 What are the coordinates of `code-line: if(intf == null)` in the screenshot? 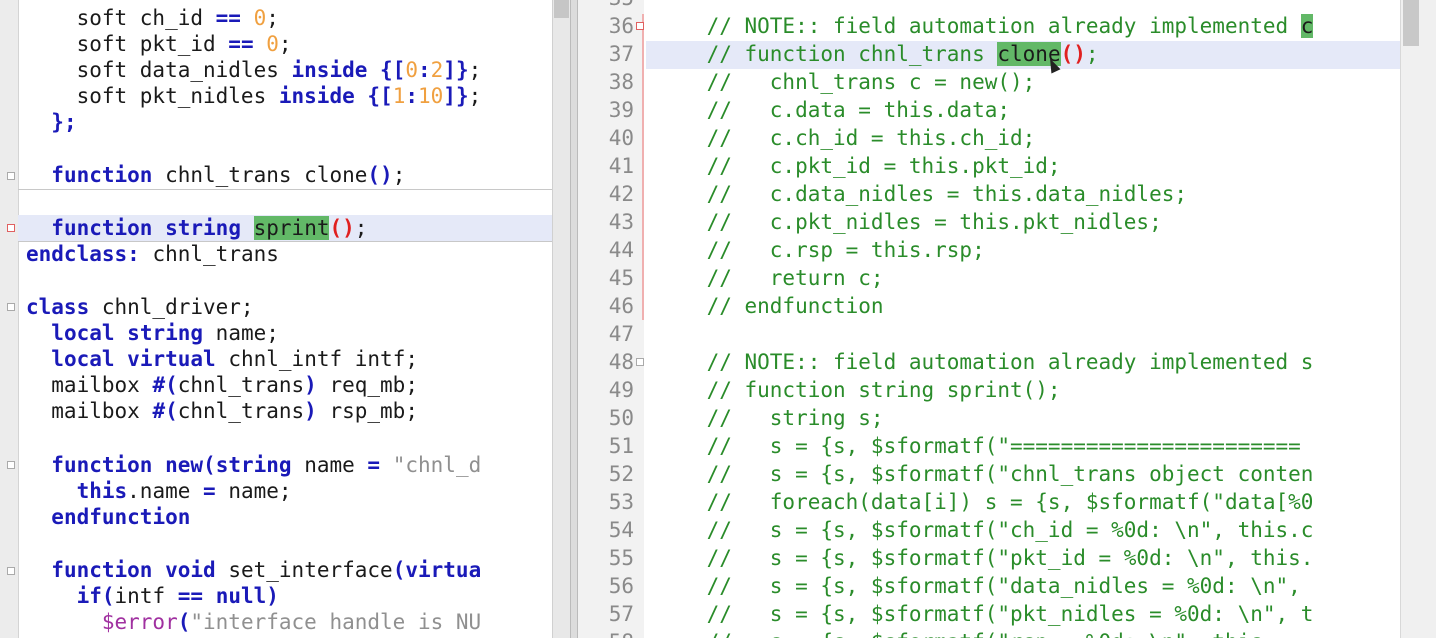 It's located at (152, 596).